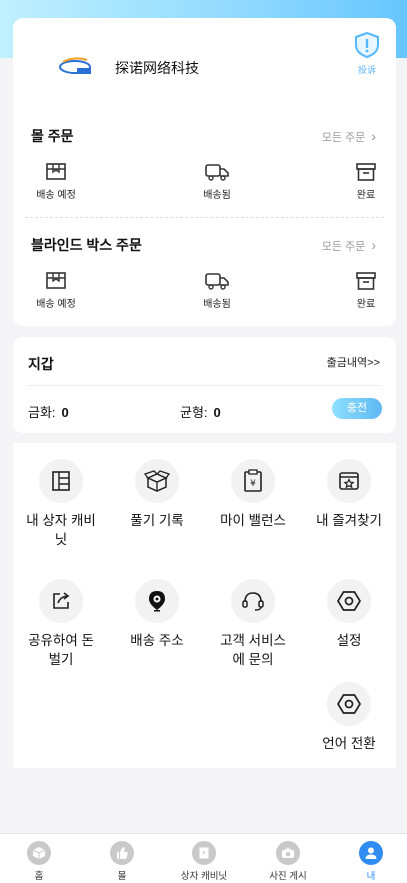 Image resolution: width=407 pixels, height=883 pixels. What do you see at coordinates (349, 704) in the screenshot?
I see `language-hex-icon` at bounding box center [349, 704].